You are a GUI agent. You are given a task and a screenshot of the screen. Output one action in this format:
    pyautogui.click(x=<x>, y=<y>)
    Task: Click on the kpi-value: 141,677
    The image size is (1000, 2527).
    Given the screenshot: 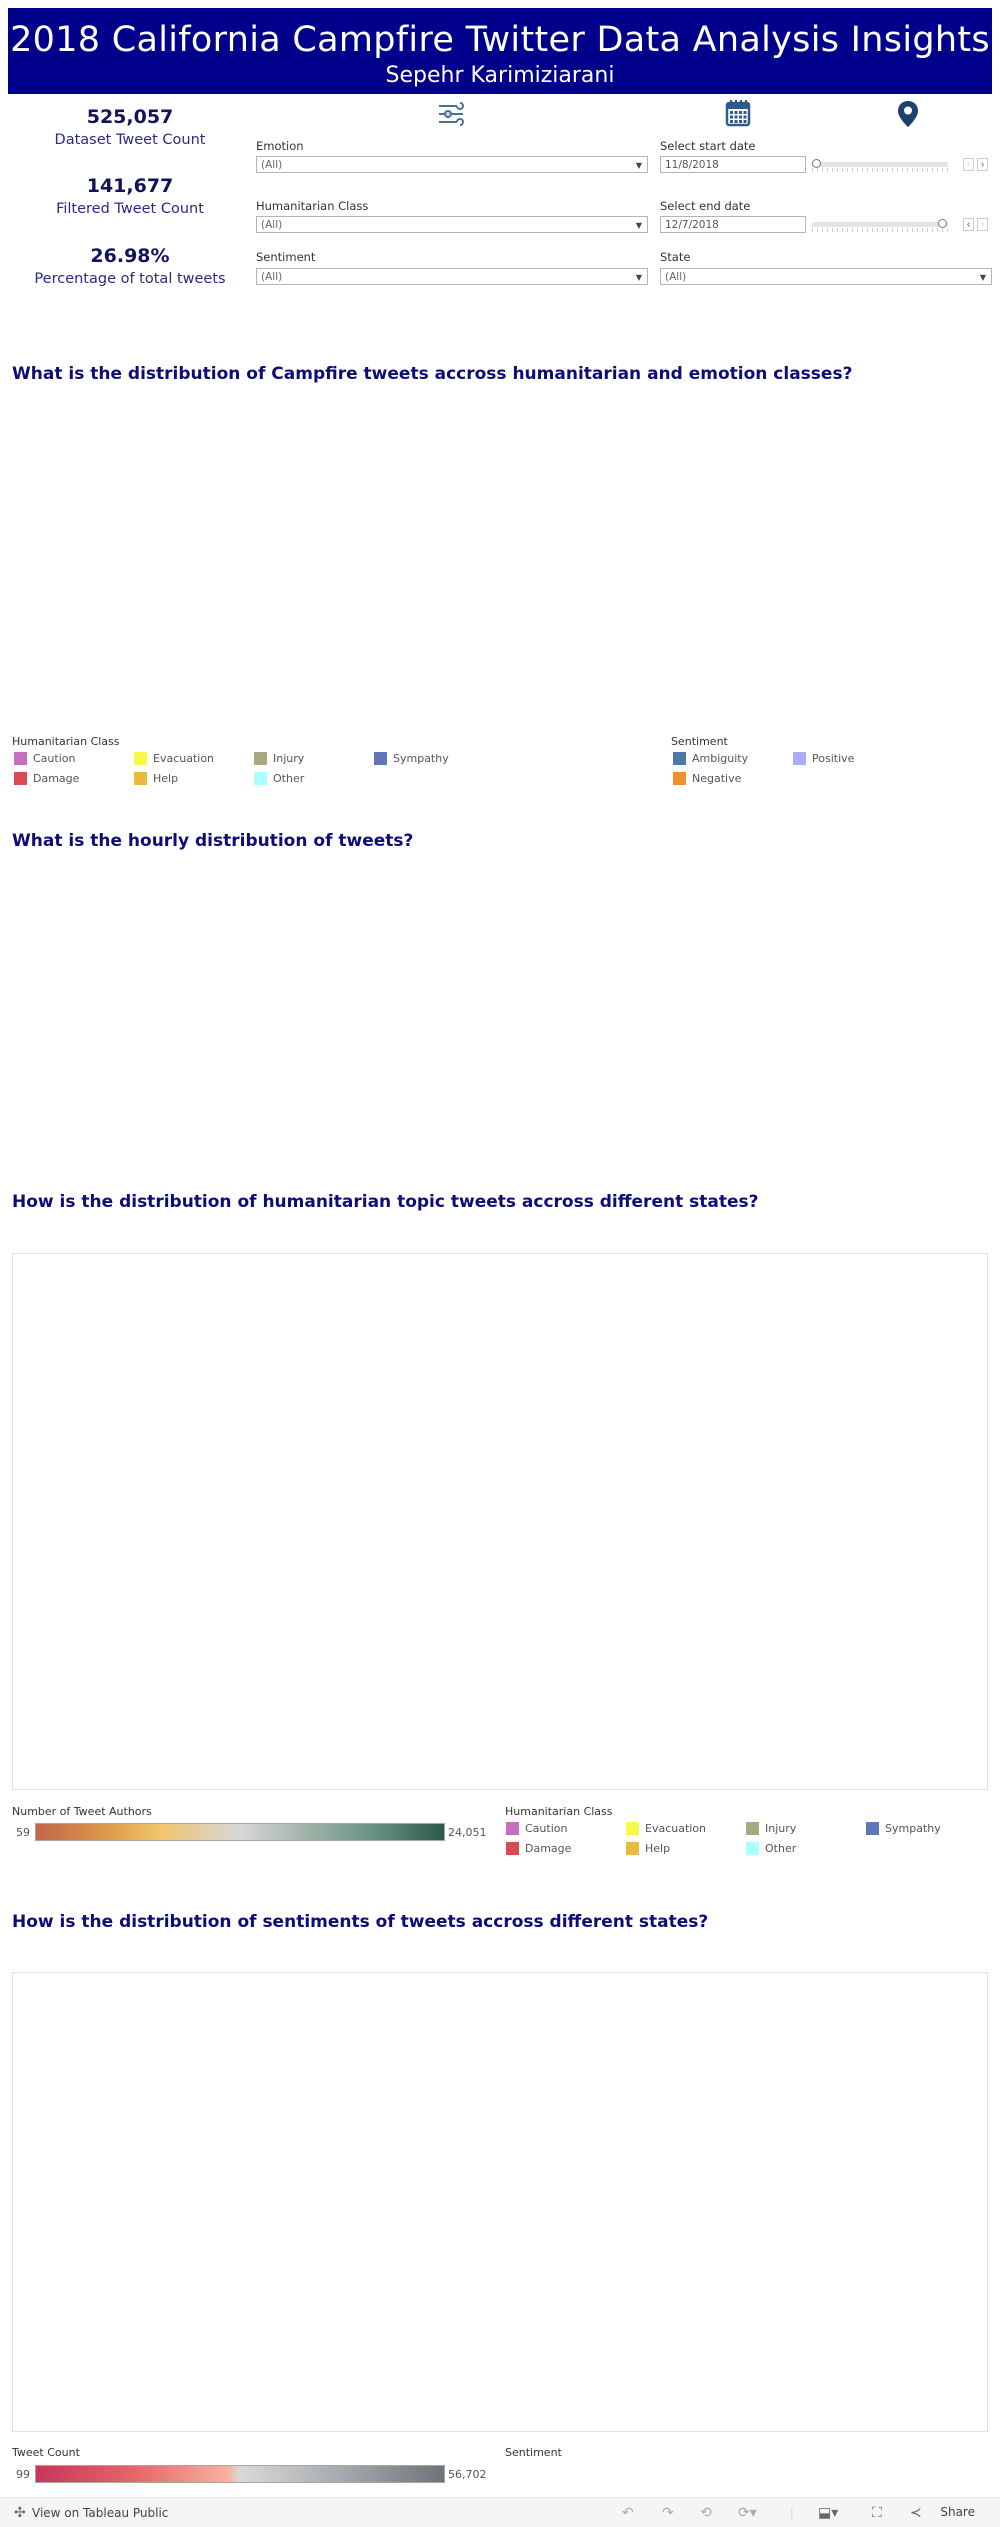 What is the action you would take?
    pyautogui.click(x=130, y=186)
    